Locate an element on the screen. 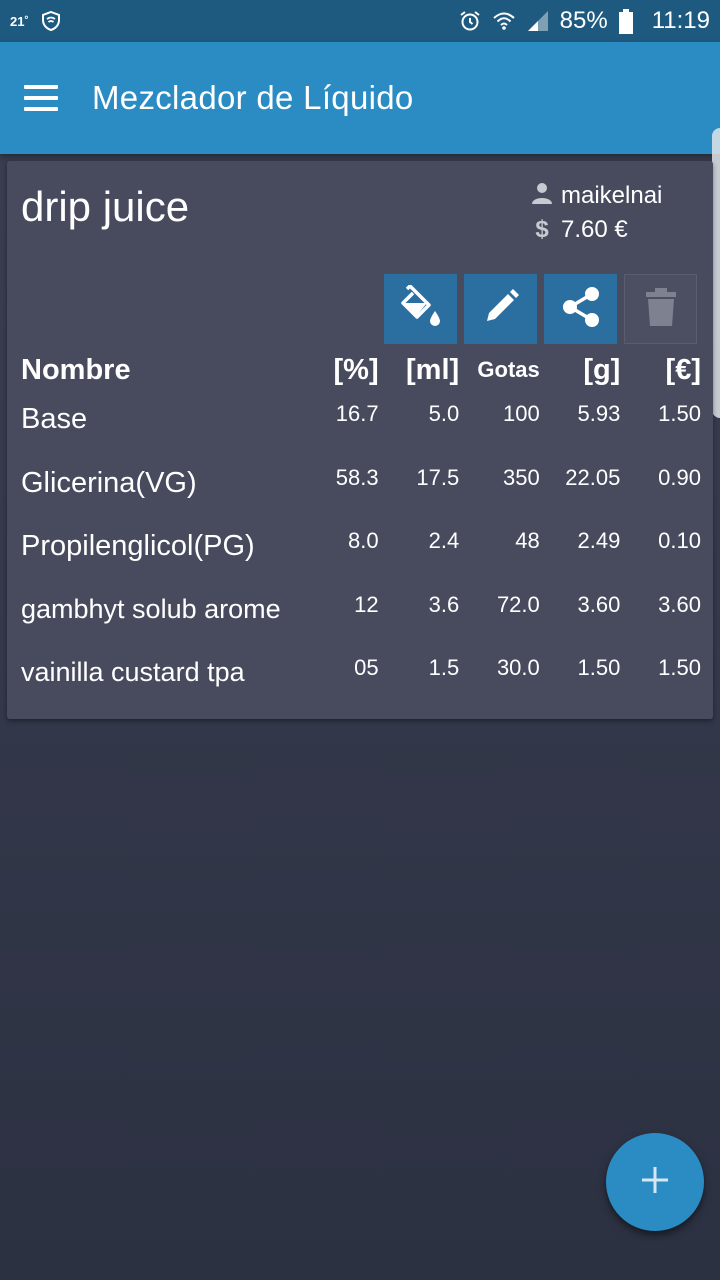 The width and height of the screenshot is (720, 1280). status-bar: 21˚ 85% 11:19 is located at coordinates (360, 21).